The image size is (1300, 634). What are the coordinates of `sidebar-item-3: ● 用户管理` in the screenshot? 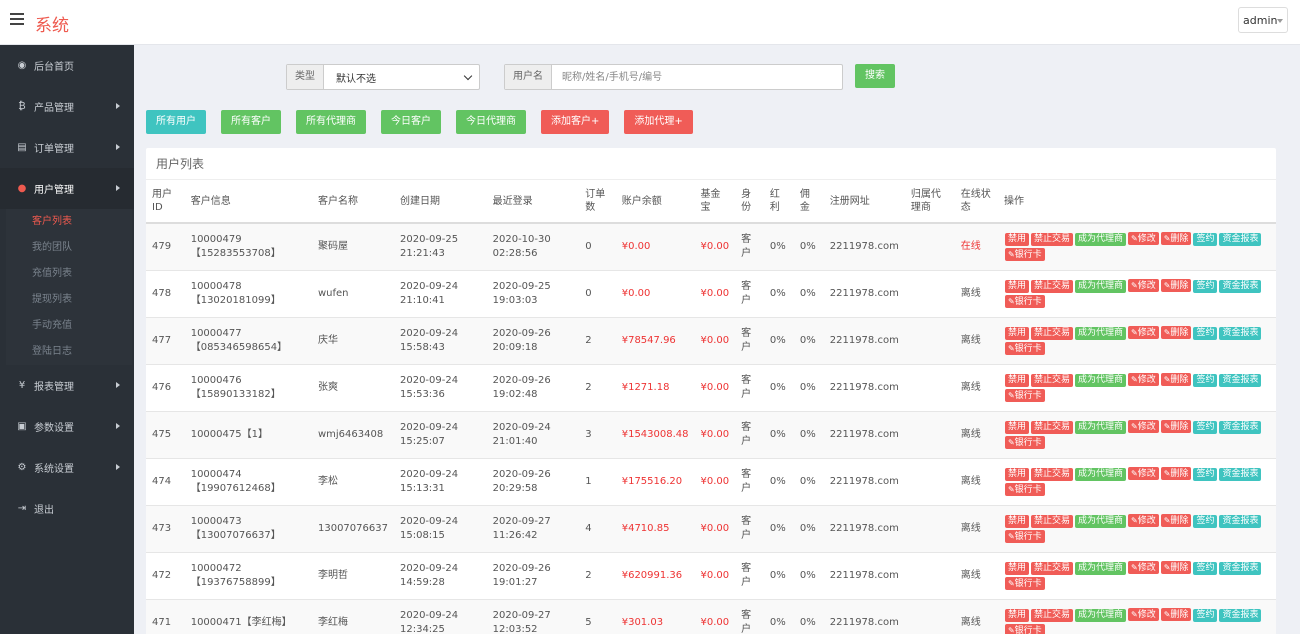 It's located at (67, 188).